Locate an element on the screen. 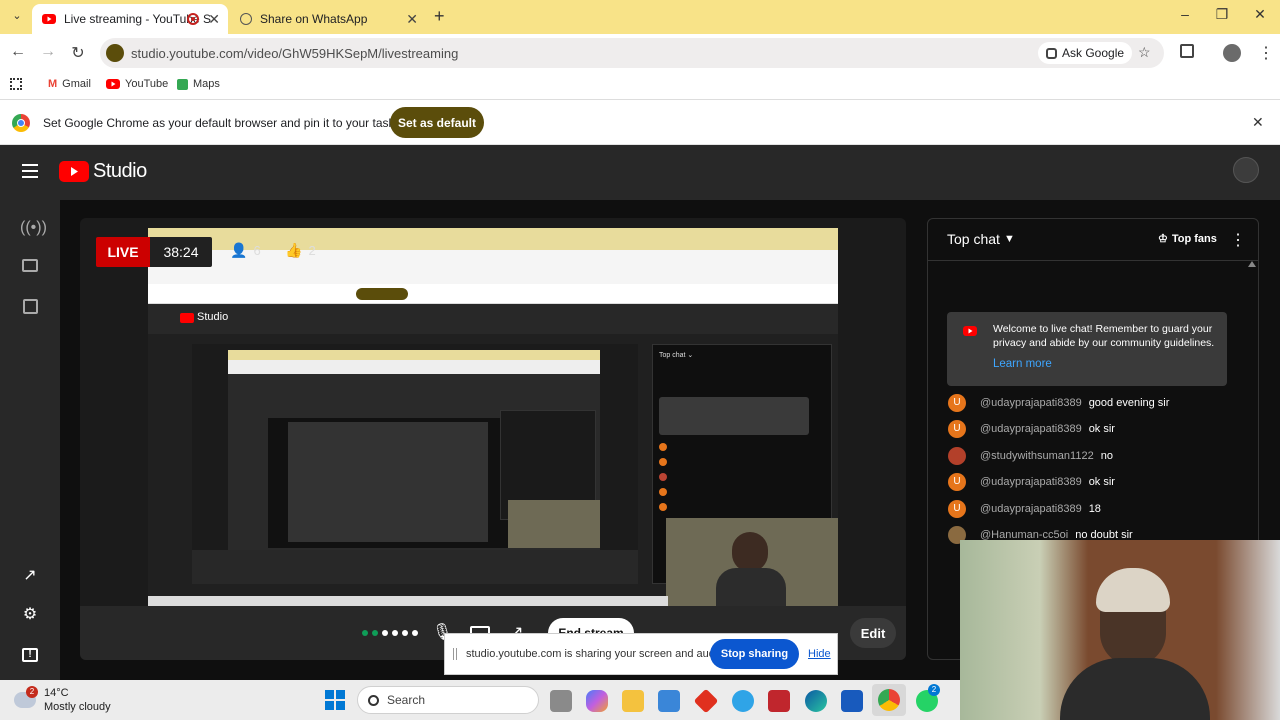  camera-icon is located at coordinates (30, 269).